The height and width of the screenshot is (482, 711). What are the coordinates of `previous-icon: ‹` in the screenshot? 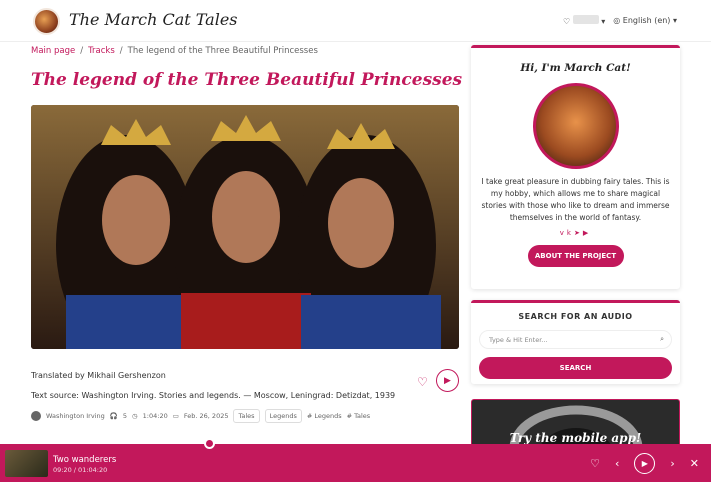 It's located at (617, 463).